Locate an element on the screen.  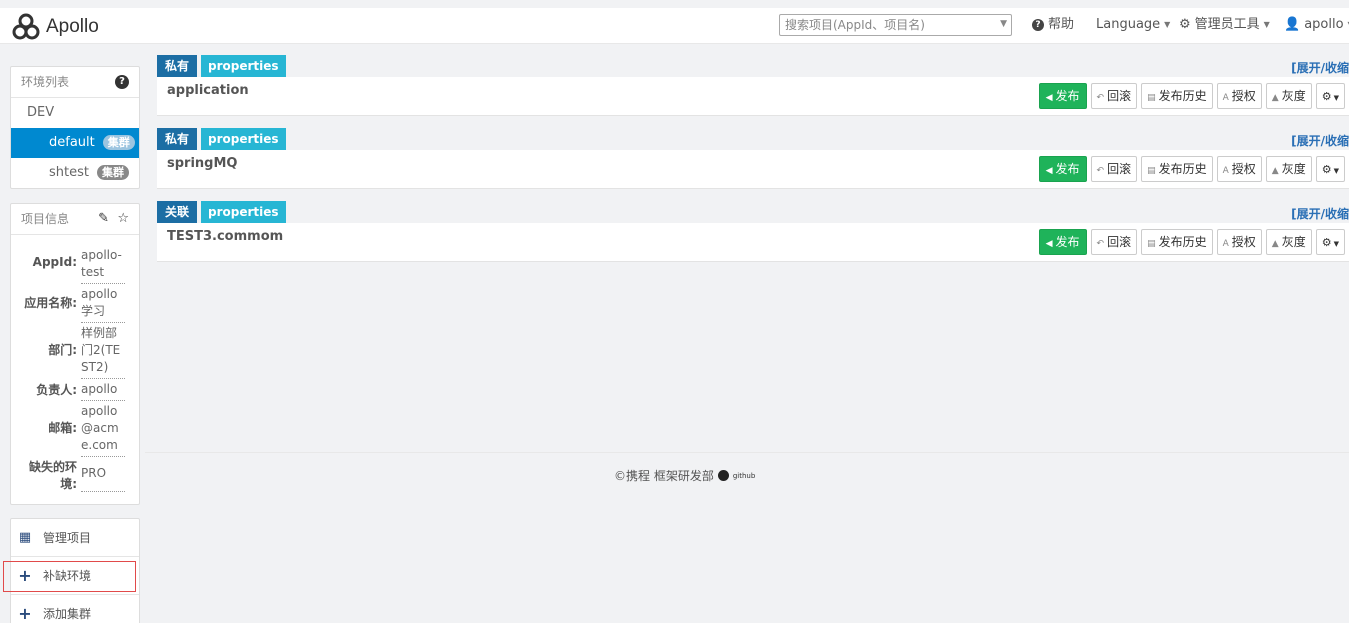
info-row-owner: 负责人: apollo is located at coordinates (75, 390).